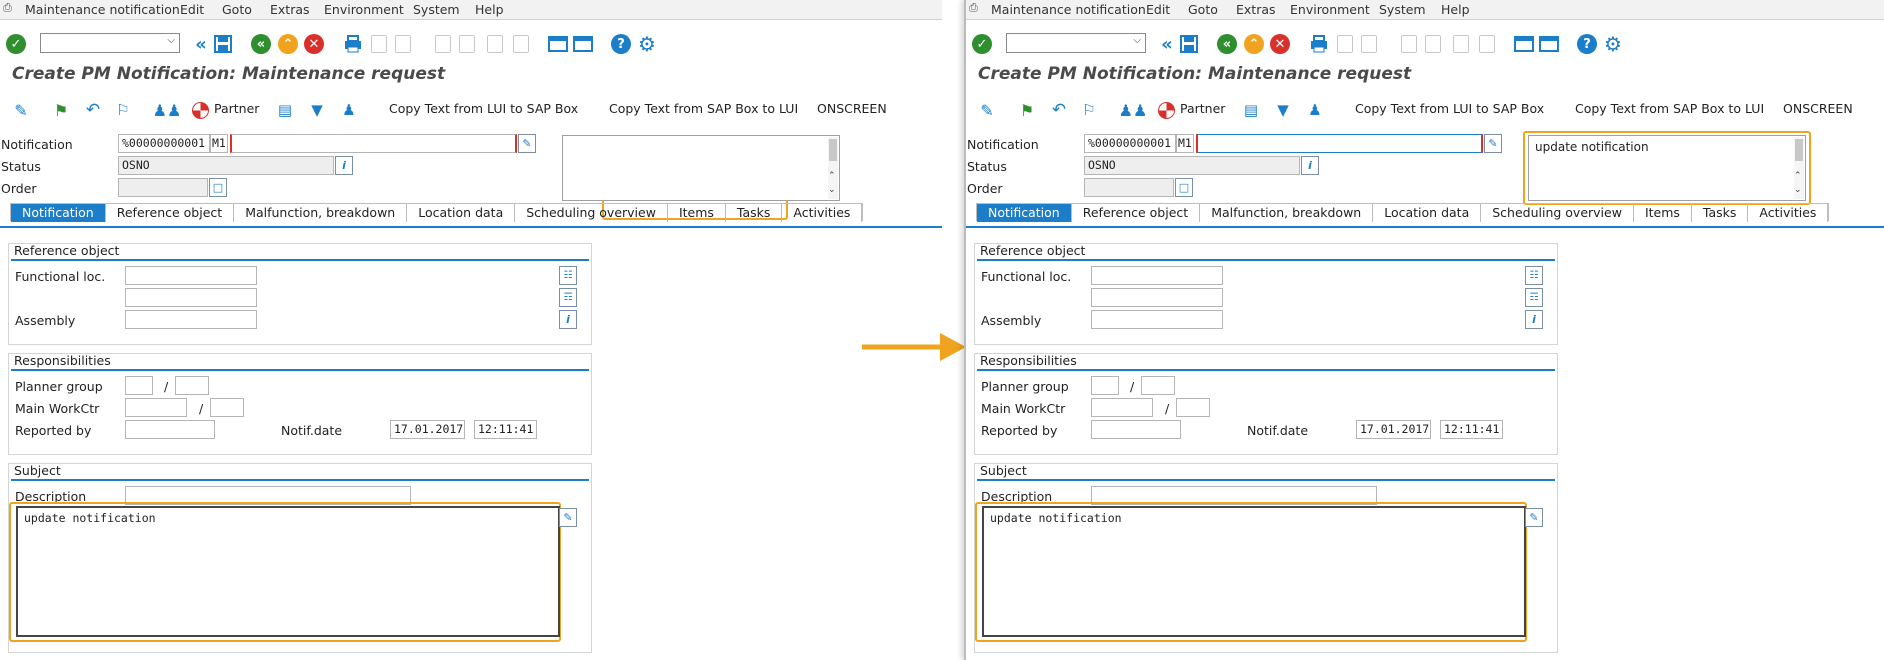 The image size is (1884, 660). What do you see at coordinates (1667, 168) in the screenshot?
I see `lui-text-box: update notification` at bounding box center [1667, 168].